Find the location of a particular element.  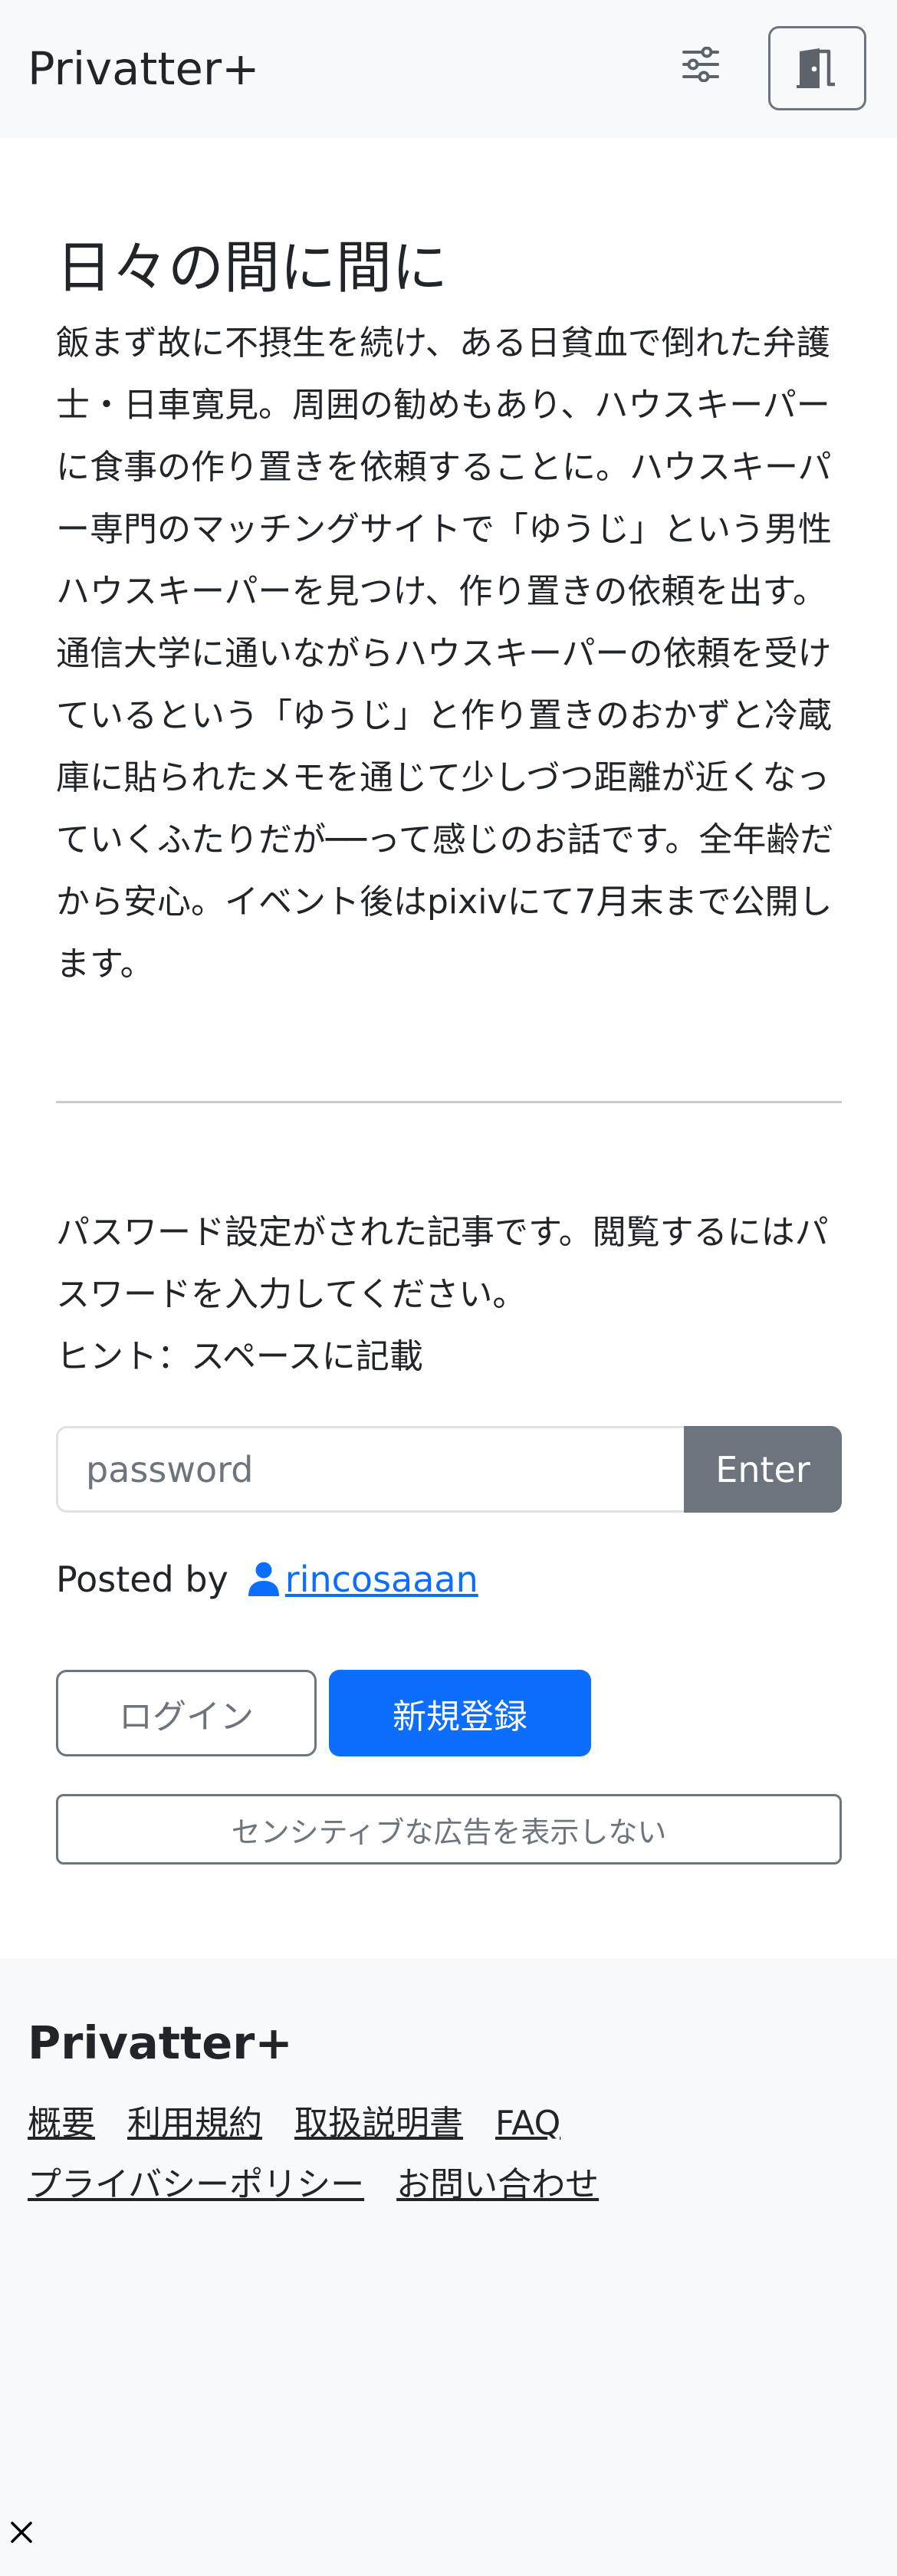

exit-button is located at coordinates (817, 68).